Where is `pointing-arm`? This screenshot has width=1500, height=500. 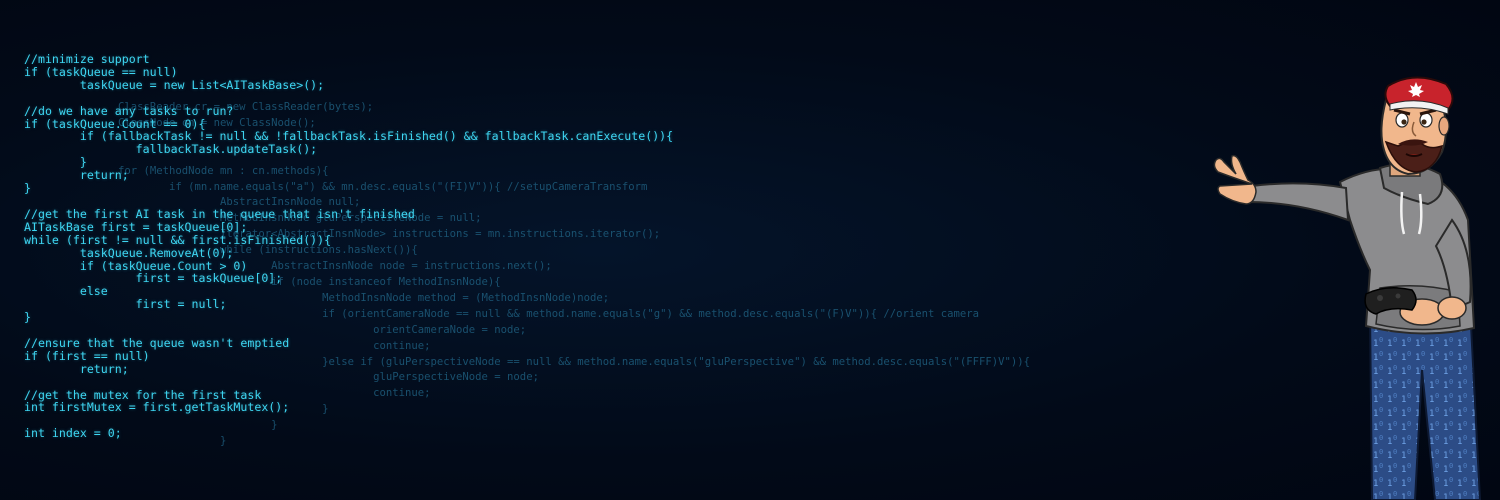 pointing-arm is located at coordinates (1298, 202).